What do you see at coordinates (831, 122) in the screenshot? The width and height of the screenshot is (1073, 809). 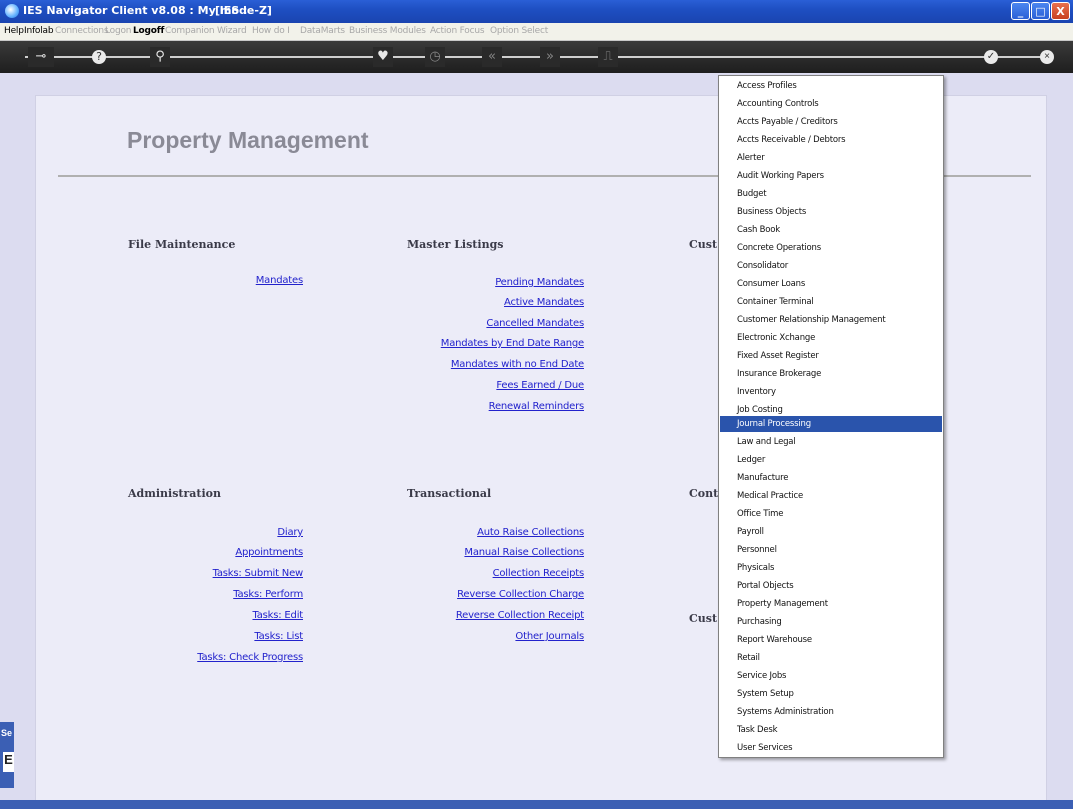 I see `dropdown-item-accts-payable: Accts Payable / Creditors` at bounding box center [831, 122].